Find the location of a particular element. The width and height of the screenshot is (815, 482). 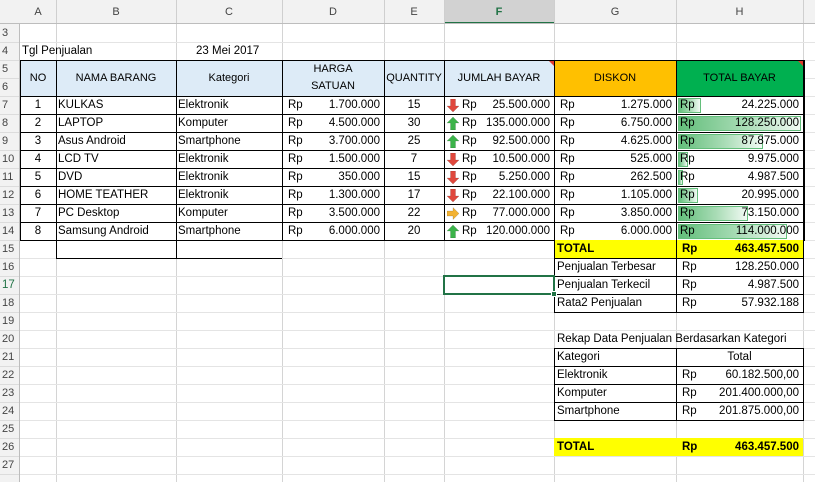

recap-value: 201.875.000,00 is located at coordinates (747, 411).